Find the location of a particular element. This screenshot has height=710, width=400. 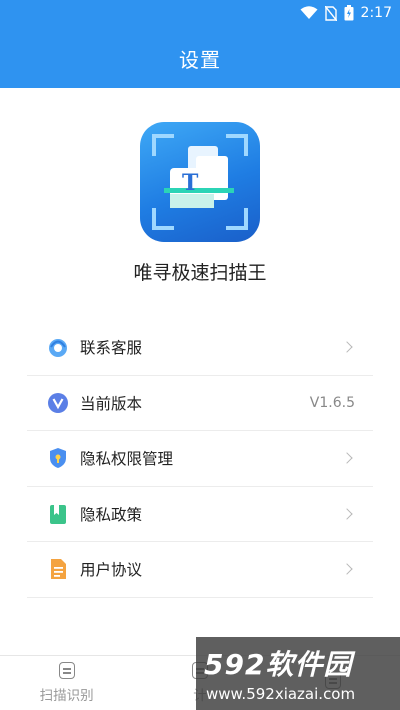

watermark: 592软件园 www.592xiazai.com is located at coordinates (298, 673).